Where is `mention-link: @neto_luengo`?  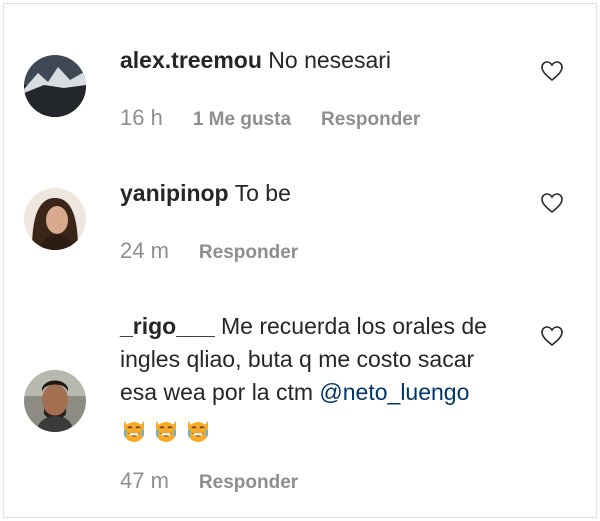
mention-link: @neto_luengo is located at coordinates (394, 392).